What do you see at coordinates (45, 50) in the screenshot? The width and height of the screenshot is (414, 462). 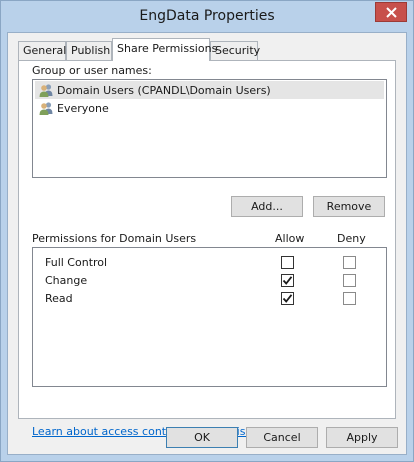 I see `tab-general-label: General` at bounding box center [45, 50].